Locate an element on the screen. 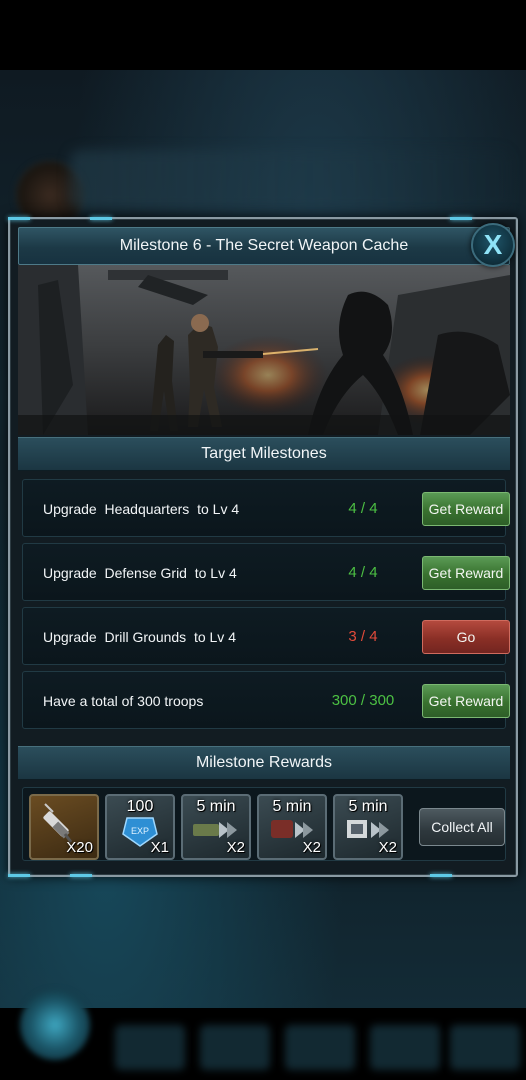  battle-scene-illustration is located at coordinates (264, 350).